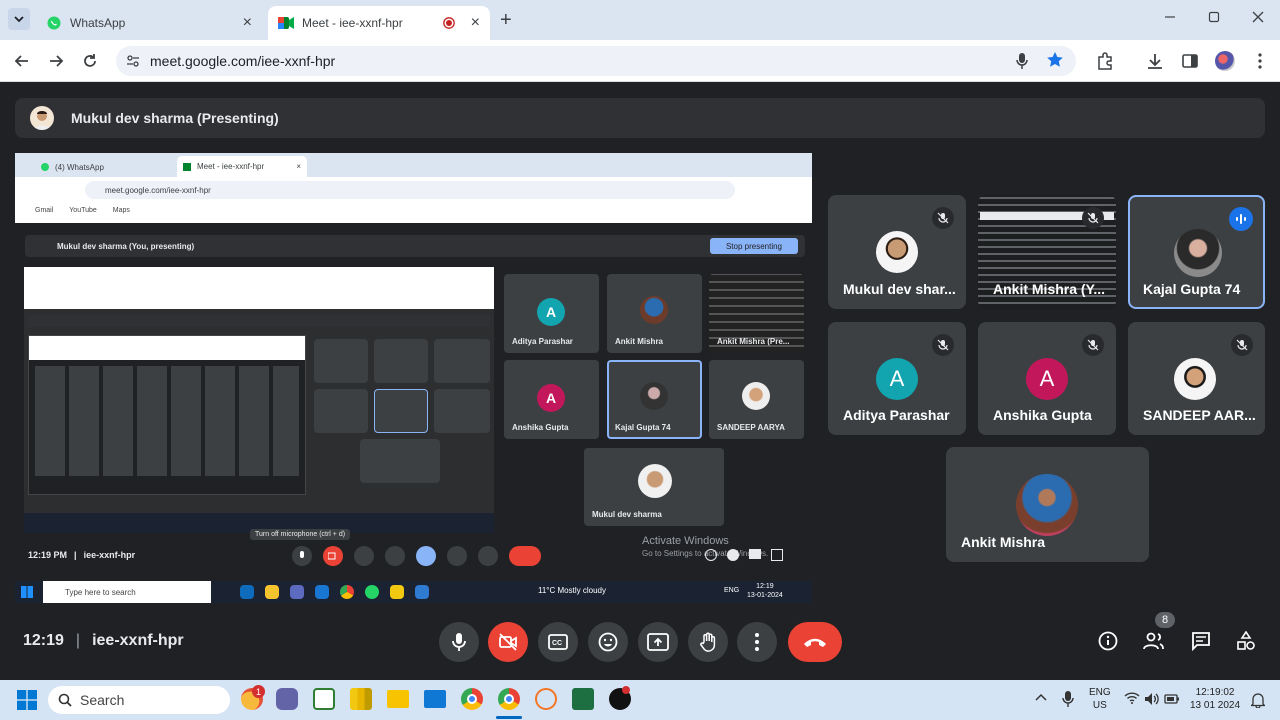 The height and width of the screenshot is (720, 1280). I want to click on nested-bar, so click(259, 321).